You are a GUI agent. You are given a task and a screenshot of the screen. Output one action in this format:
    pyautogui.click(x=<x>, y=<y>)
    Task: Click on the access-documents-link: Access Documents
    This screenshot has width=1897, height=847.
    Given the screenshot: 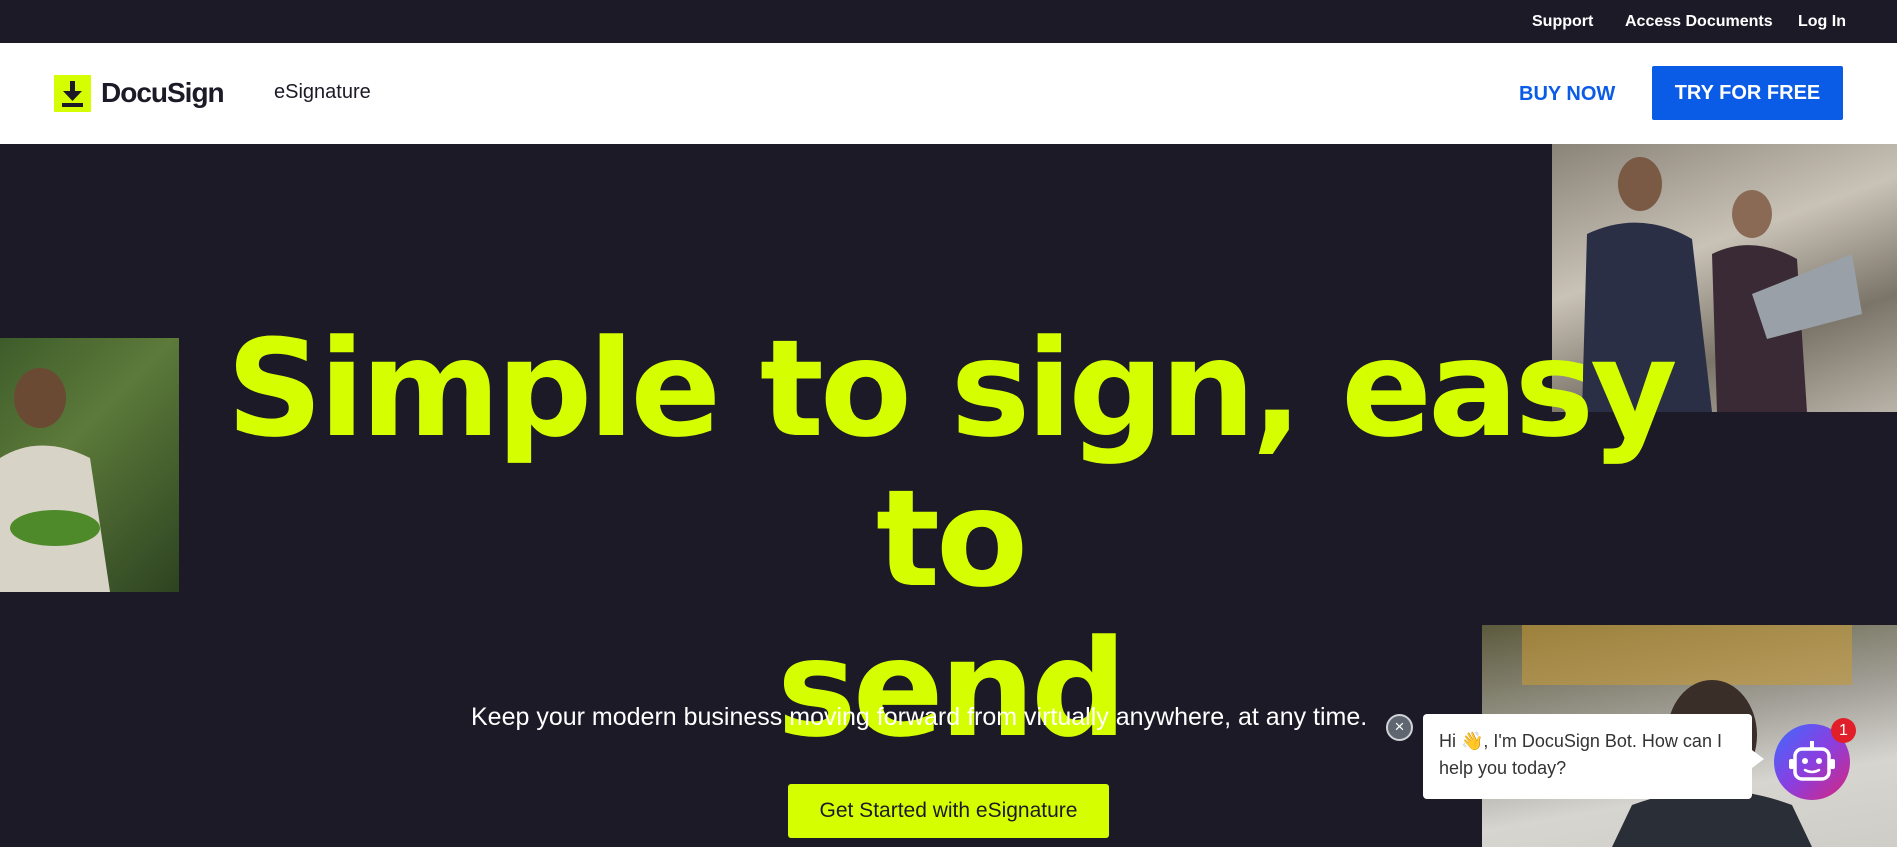 What is the action you would take?
    pyautogui.click(x=1699, y=22)
    